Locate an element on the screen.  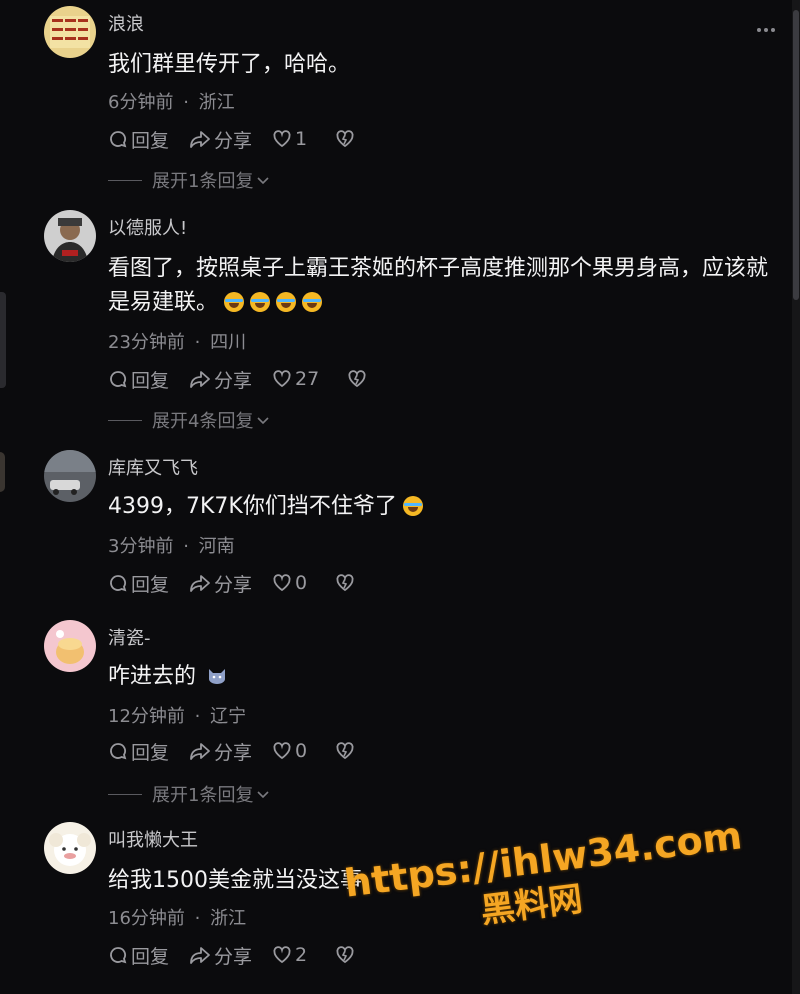
comment-text-body: 咋进去的 is located at coordinates (152, 676).